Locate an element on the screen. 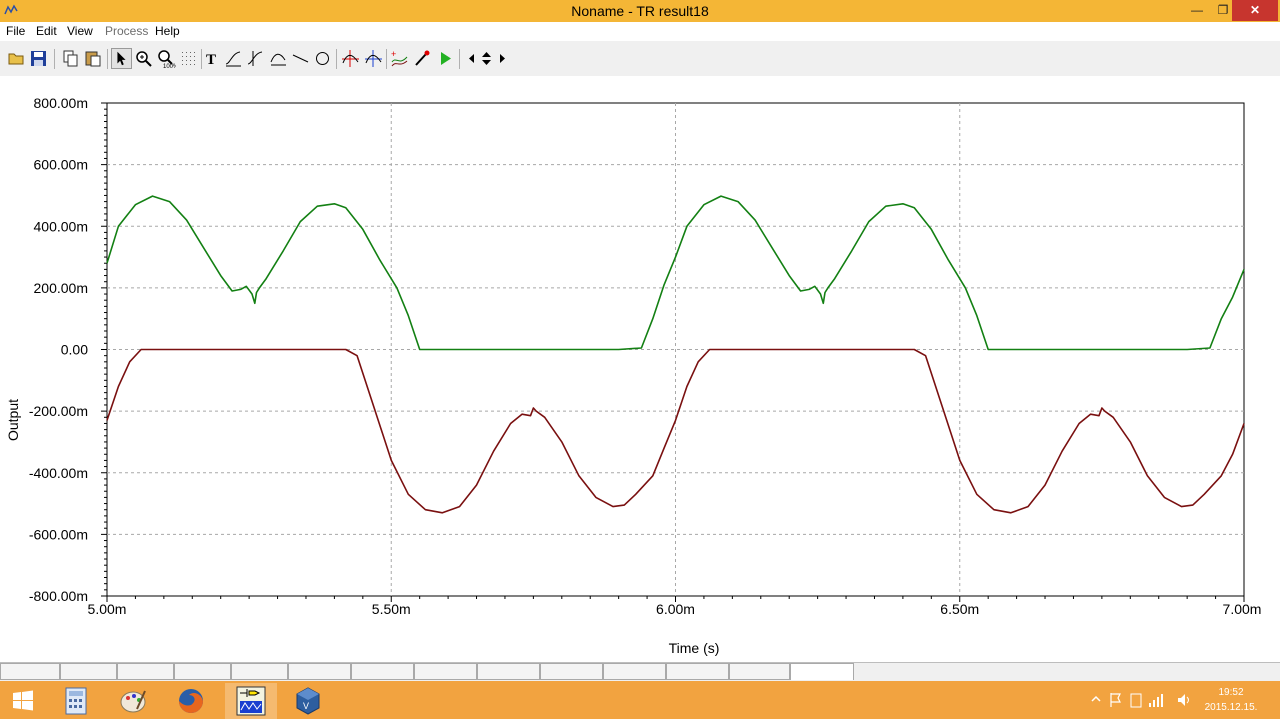  flag-icon is located at coordinates (1115, 700).